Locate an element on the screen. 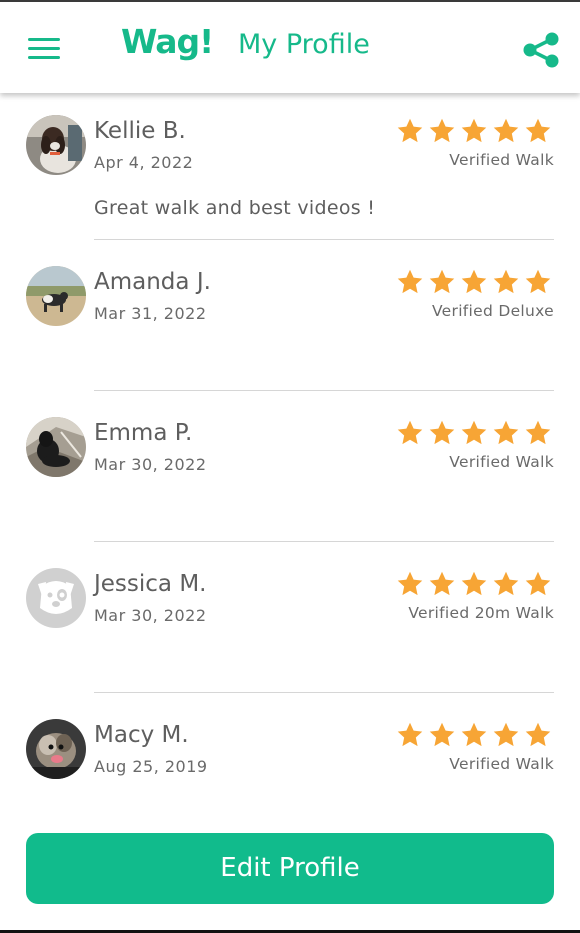 The height and width of the screenshot is (933, 580). reviewer-name: Kellie B. is located at coordinates (140, 131).